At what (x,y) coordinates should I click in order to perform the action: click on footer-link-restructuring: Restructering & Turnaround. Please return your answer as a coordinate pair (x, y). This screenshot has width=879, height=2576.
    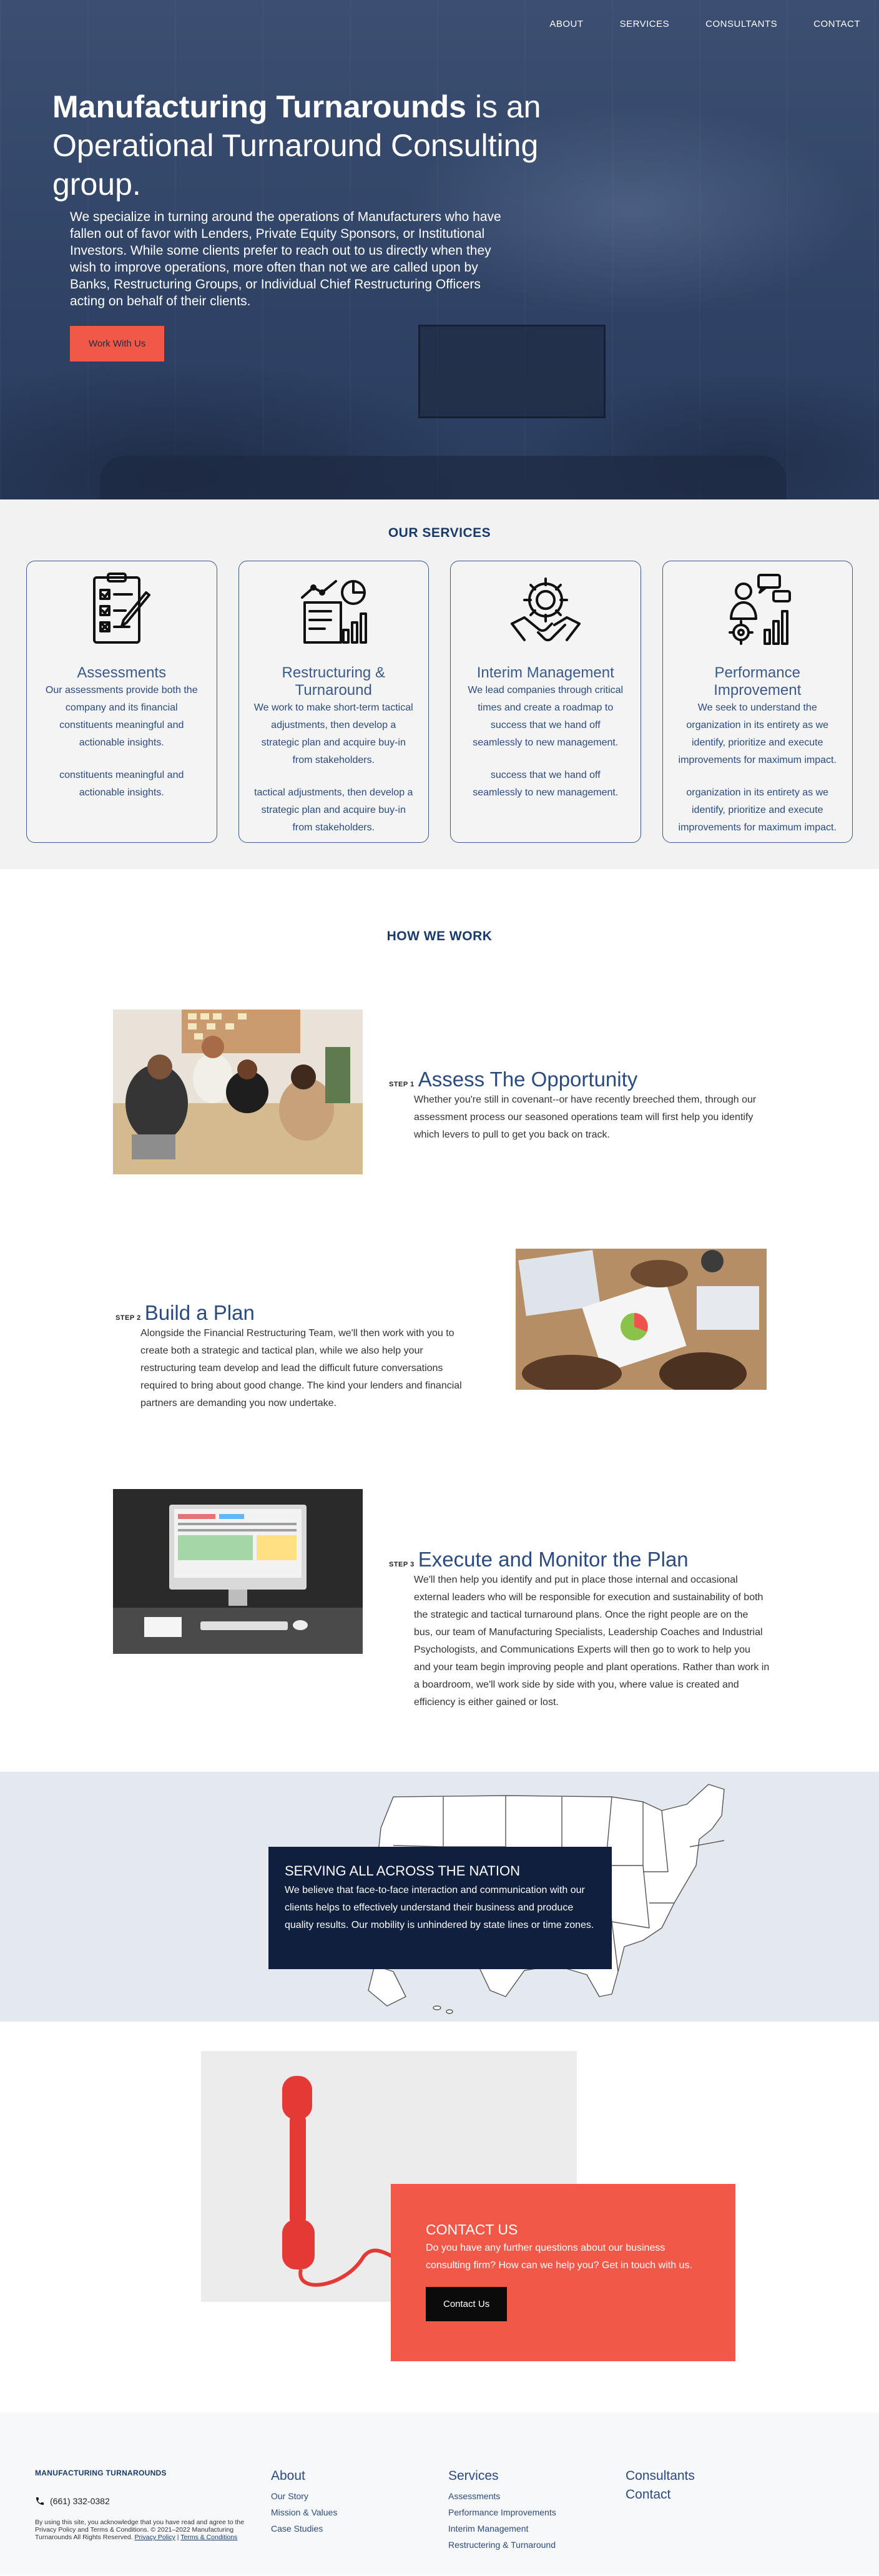
    Looking at the image, I should click on (502, 2545).